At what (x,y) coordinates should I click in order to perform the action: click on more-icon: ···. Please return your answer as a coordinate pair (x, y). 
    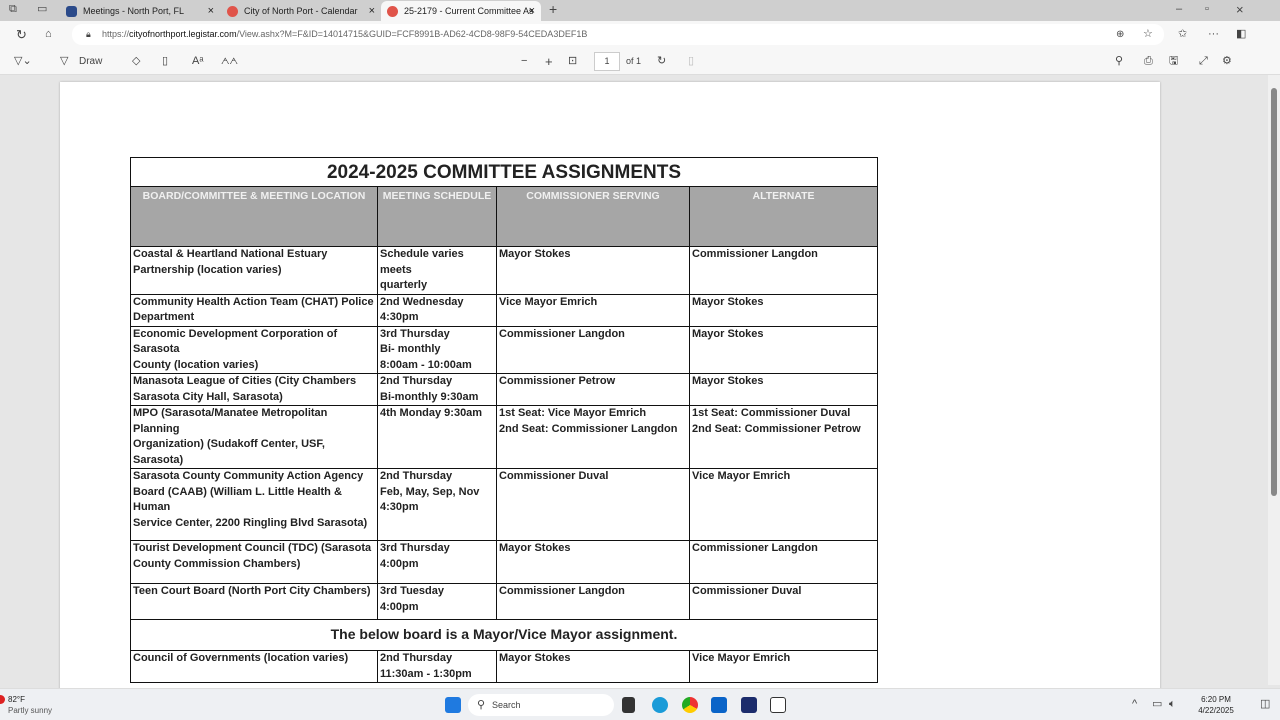
    Looking at the image, I should click on (1213, 34).